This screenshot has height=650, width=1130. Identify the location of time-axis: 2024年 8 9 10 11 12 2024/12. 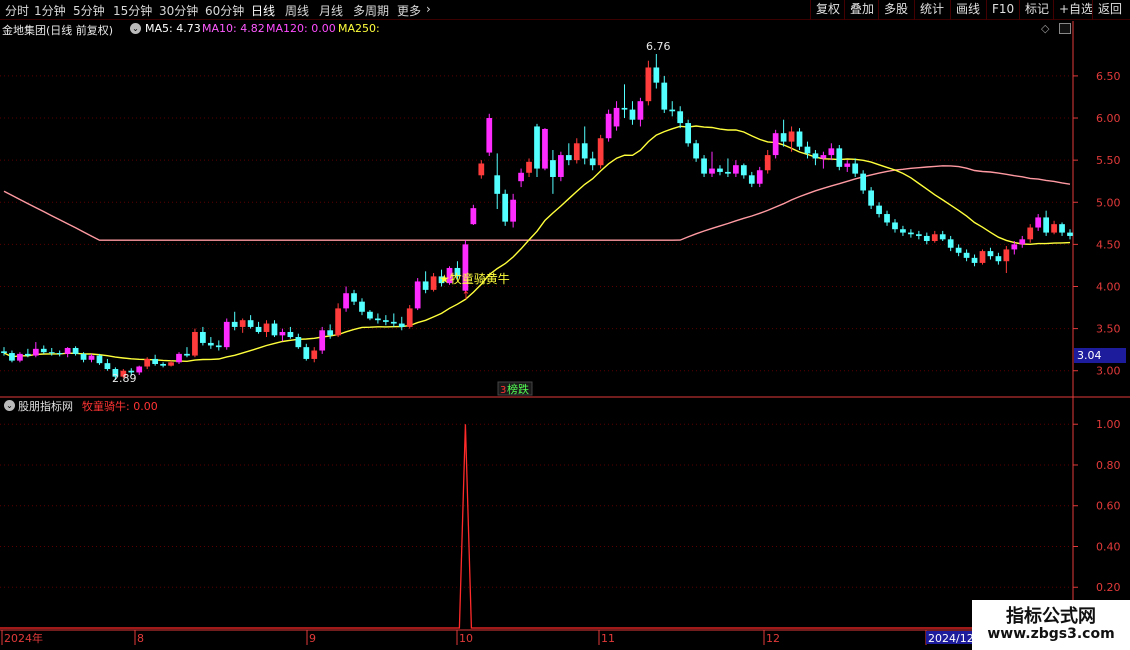
(487, 637).